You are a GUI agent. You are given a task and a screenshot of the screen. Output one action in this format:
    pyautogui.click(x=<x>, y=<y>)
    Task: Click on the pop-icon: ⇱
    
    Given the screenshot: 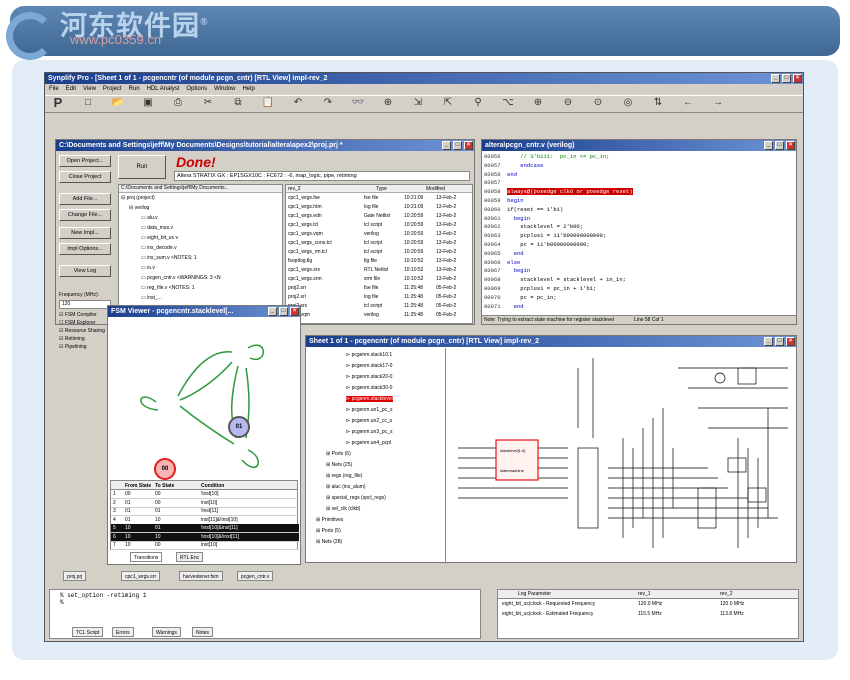 What is the action you would take?
    pyautogui.click(x=448, y=103)
    